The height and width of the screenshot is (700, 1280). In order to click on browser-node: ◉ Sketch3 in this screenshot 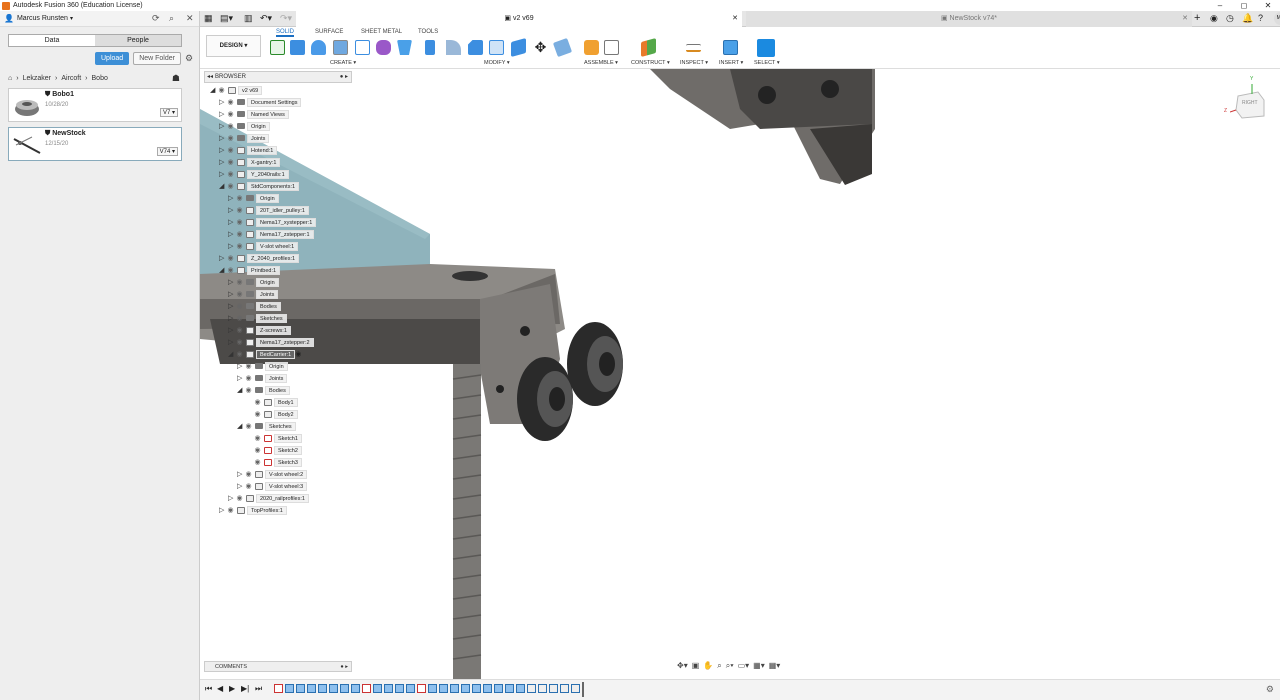, I will do `click(274, 462)`.